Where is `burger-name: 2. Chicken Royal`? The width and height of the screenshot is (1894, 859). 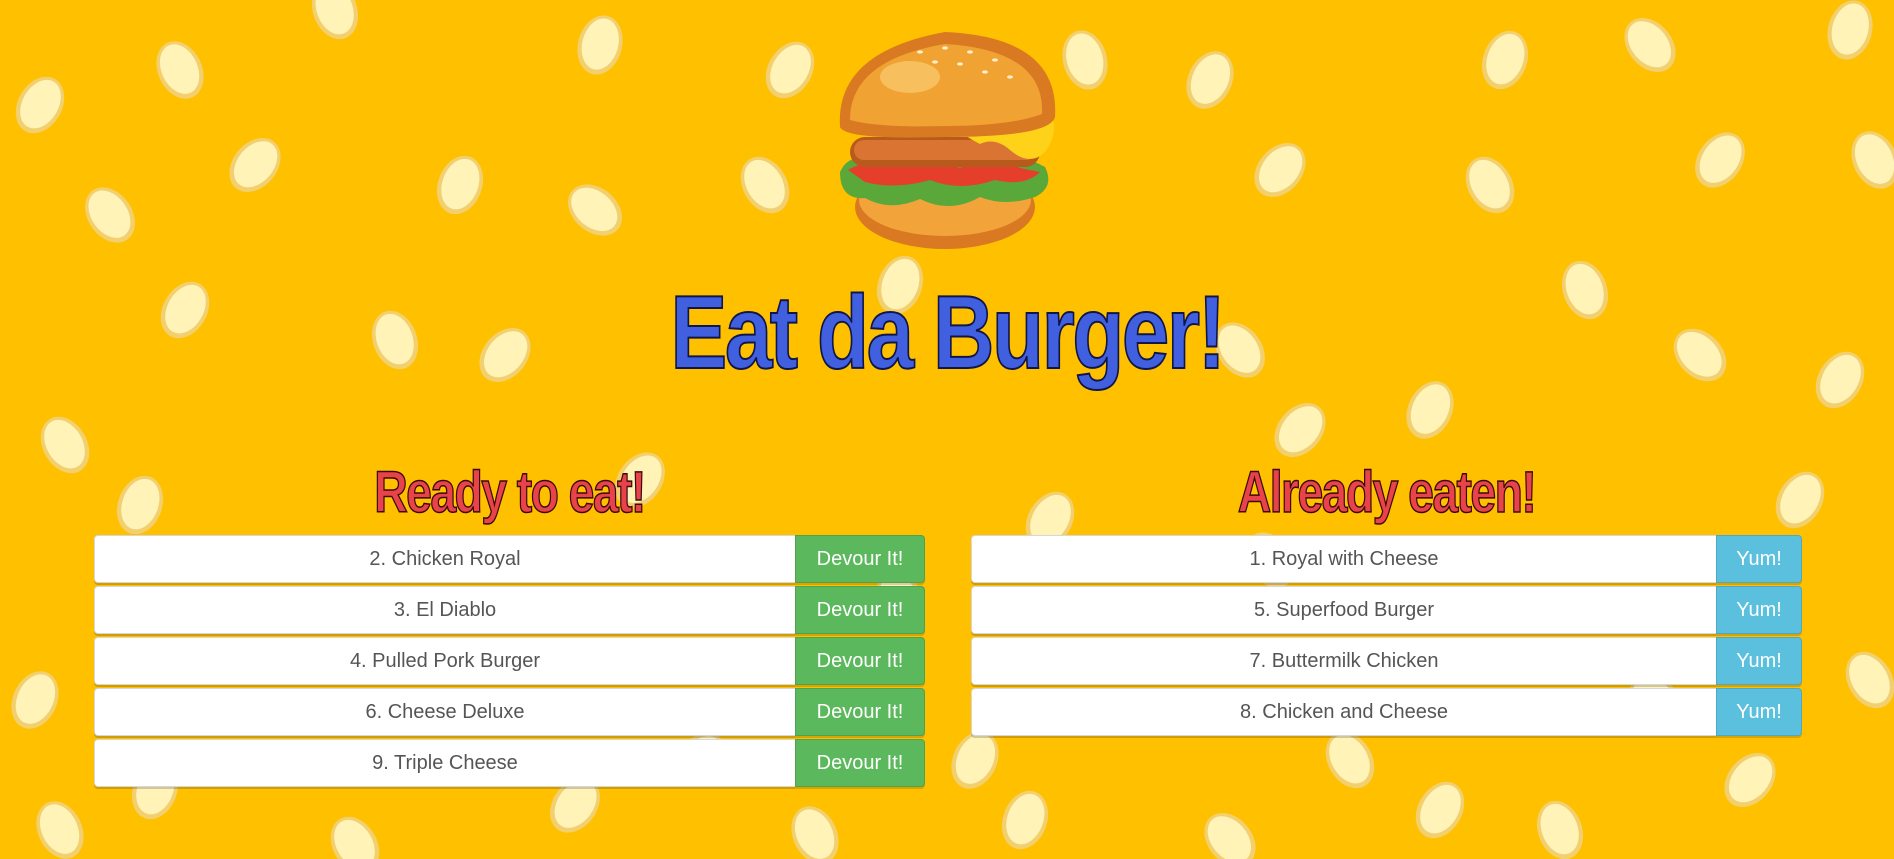 burger-name: 2. Chicken Royal is located at coordinates (444, 559).